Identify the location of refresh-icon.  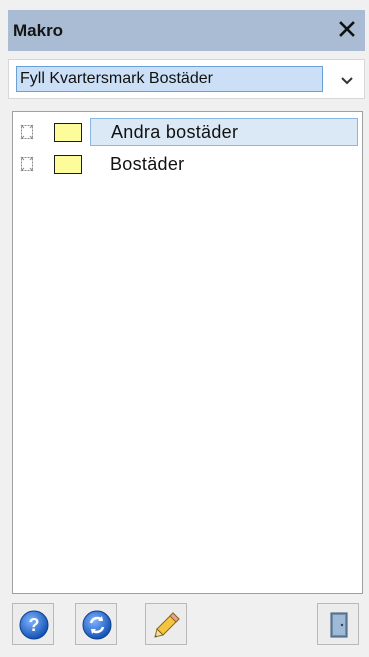
(97, 625).